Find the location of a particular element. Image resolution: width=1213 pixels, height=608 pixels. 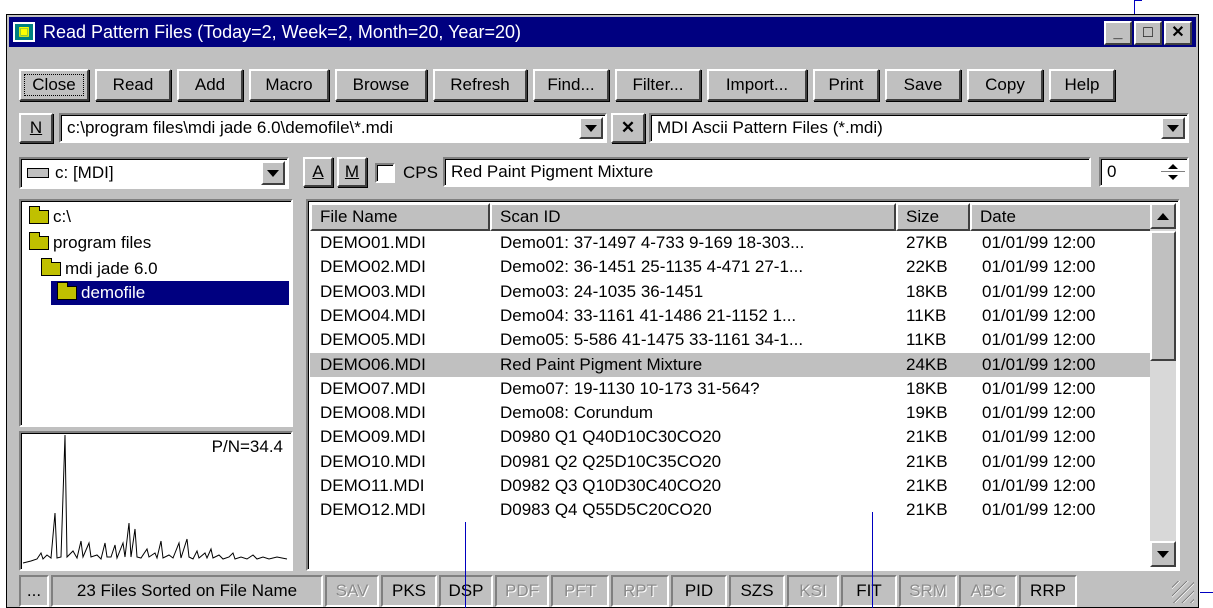

toolbar-button-macro: Macro is located at coordinates (289, 85).